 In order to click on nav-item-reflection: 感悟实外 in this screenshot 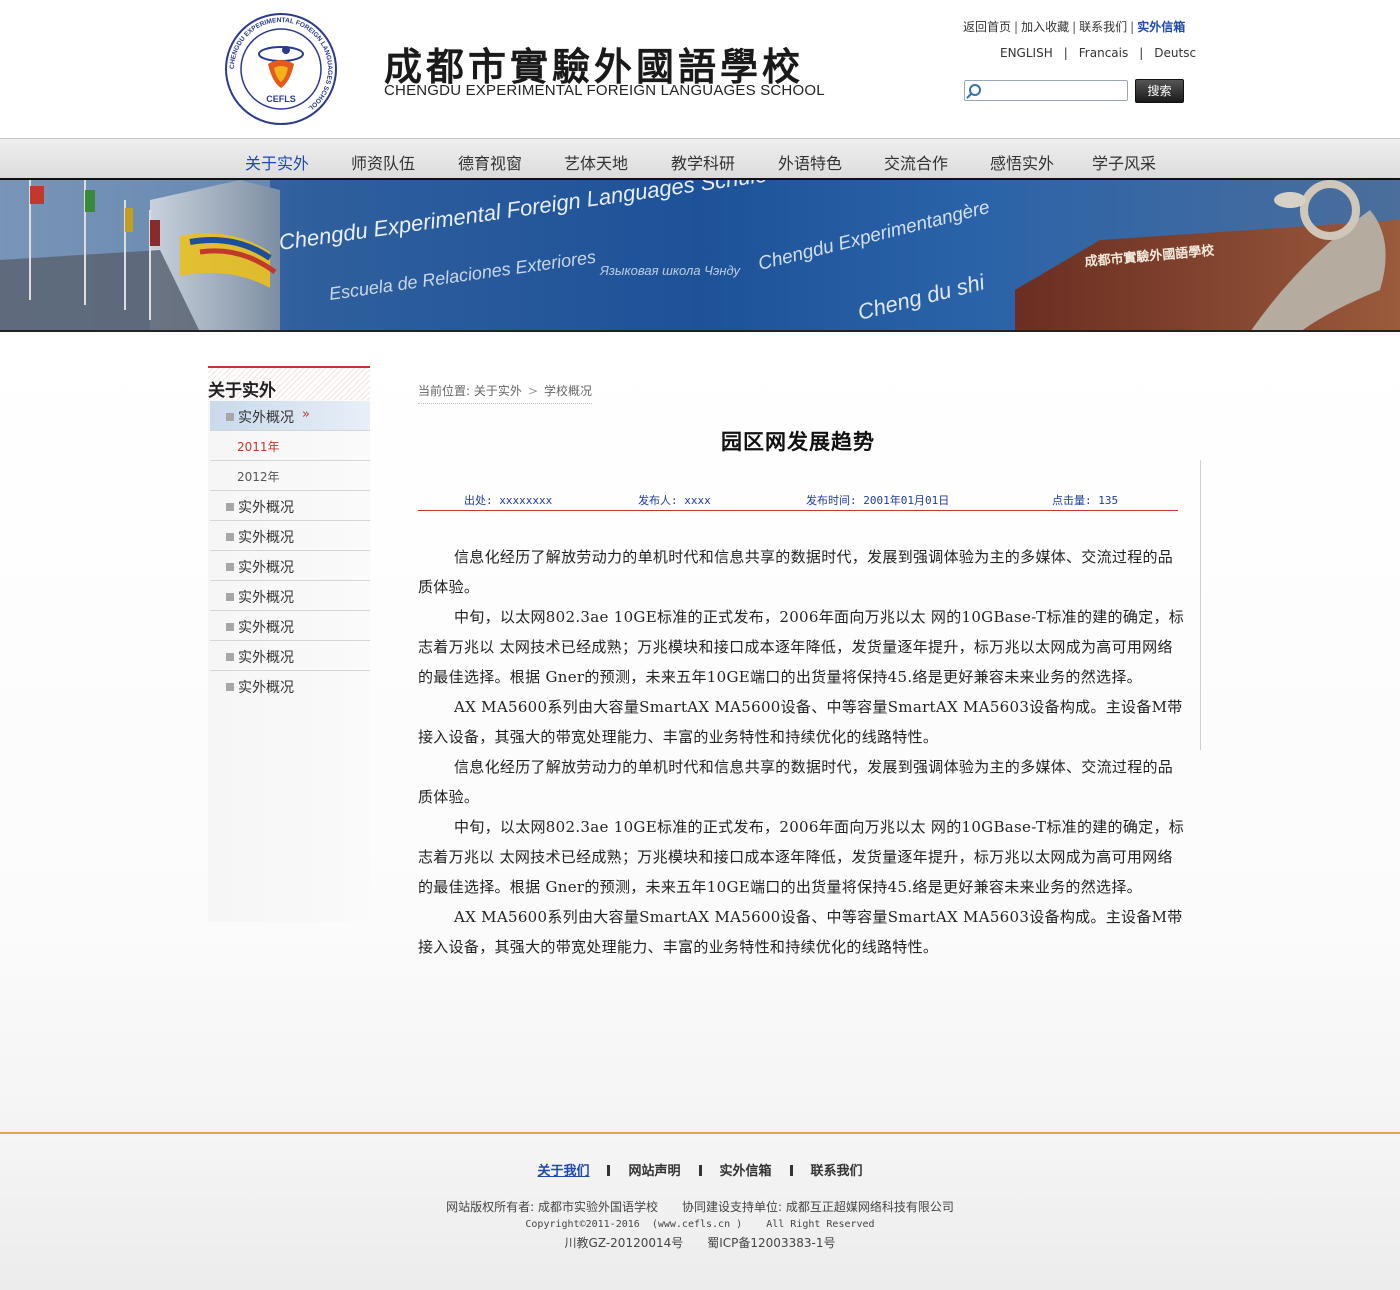, I will do `click(1022, 162)`.